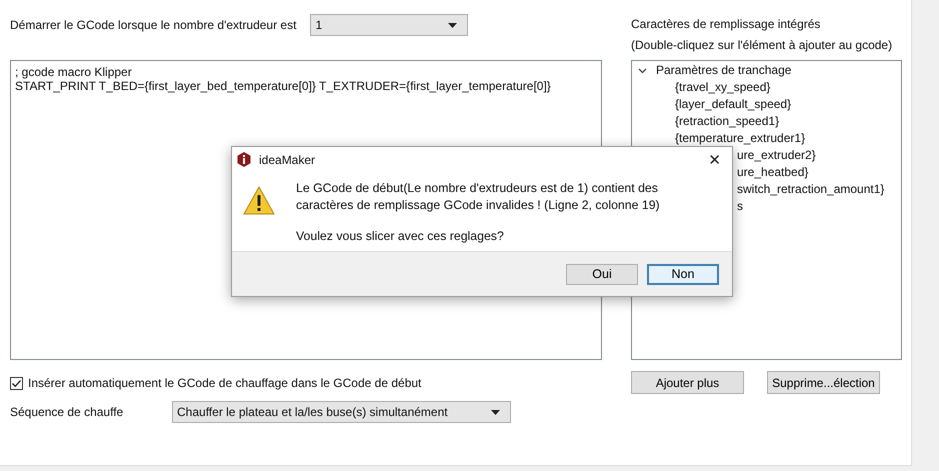  Describe the element at coordinates (762, 45) in the screenshot. I see `placeholders-hint: (Double-cliquez sur l'élément à ajouter au gcode)` at that location.